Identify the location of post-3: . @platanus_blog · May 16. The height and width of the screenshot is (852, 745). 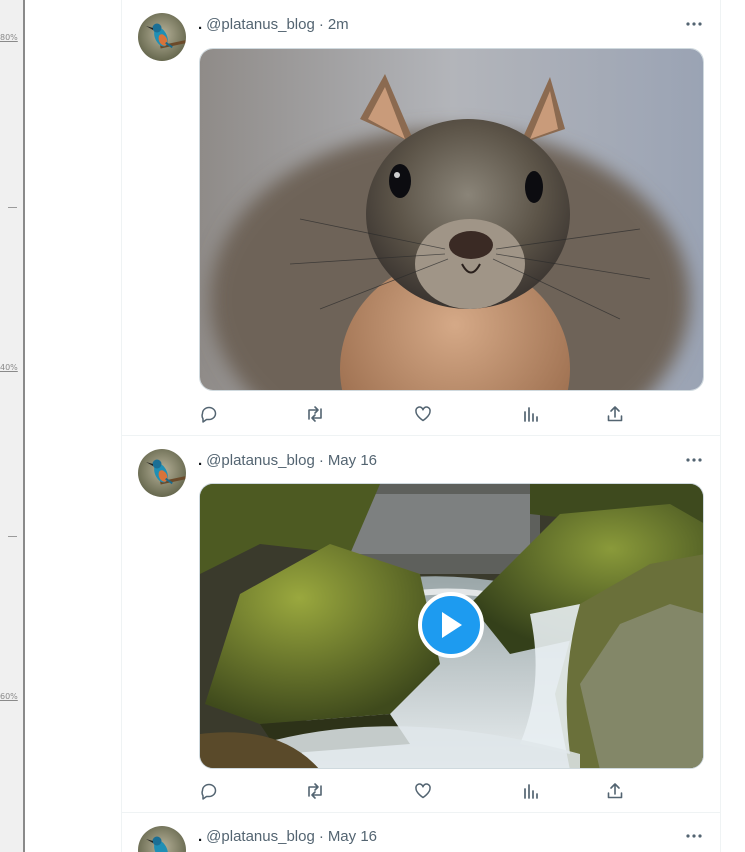
(421, 832).